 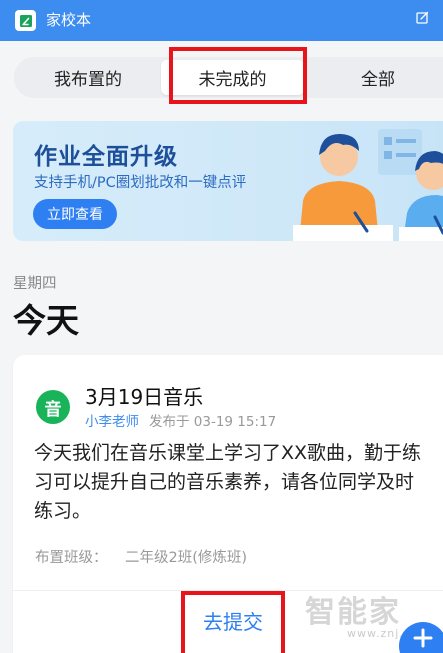 What do you see at coordinates (69, 20) in the screenshot?
I see `app-title: 家校本` at bounding box center [69, 20].